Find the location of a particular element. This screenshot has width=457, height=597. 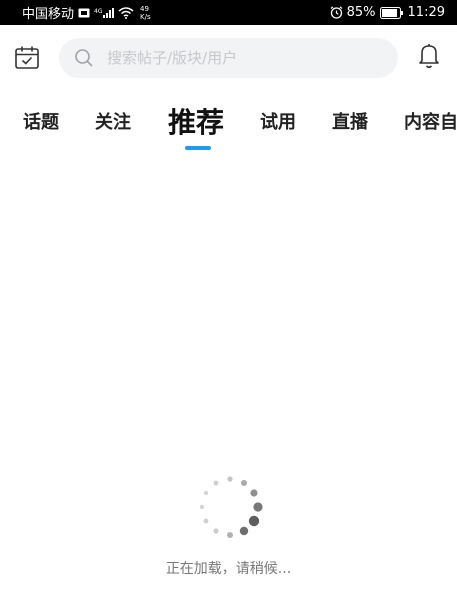

net-speed-unit: K/s is located at coordinates (145, 16).